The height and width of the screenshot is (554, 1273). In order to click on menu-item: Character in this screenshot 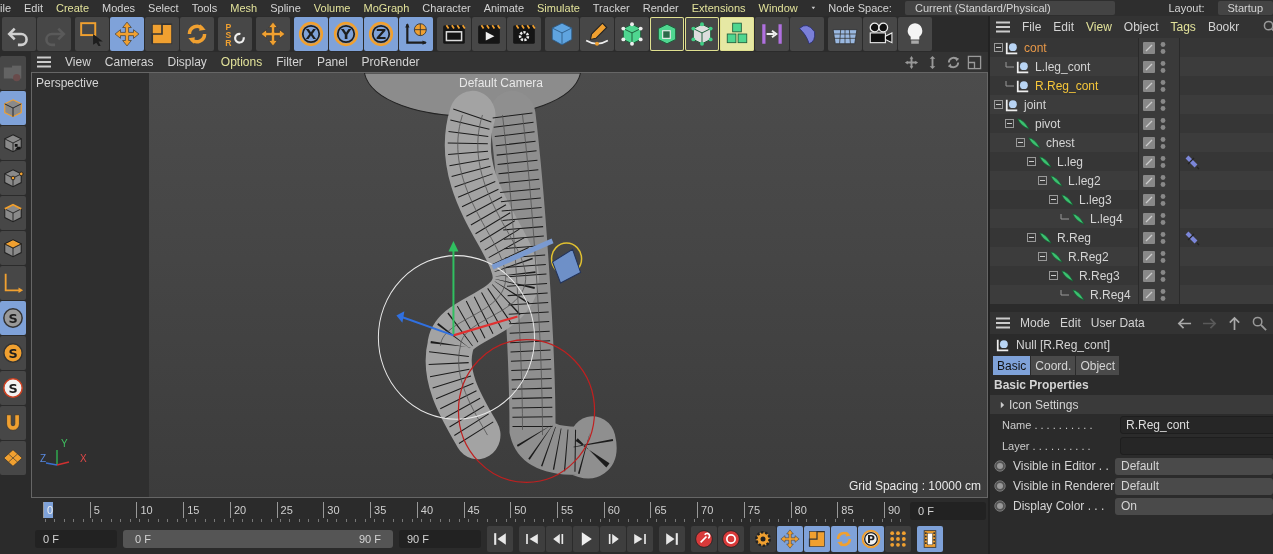, I will do `click(446, 8)`.